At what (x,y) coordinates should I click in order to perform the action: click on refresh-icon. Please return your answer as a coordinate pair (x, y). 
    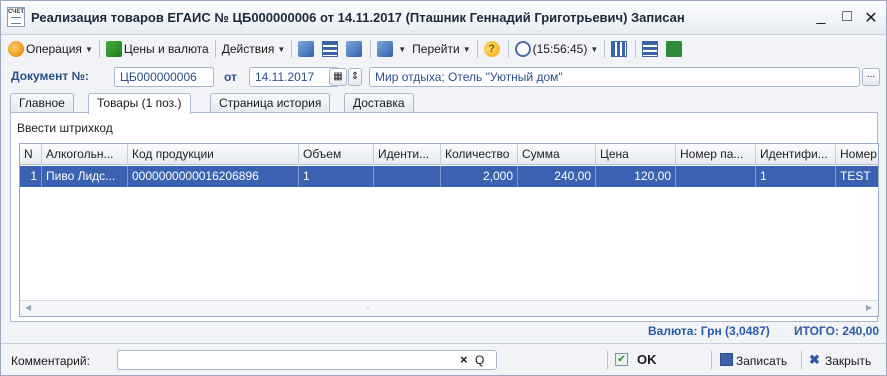
    Looking at the image, I should click on (330, 49).